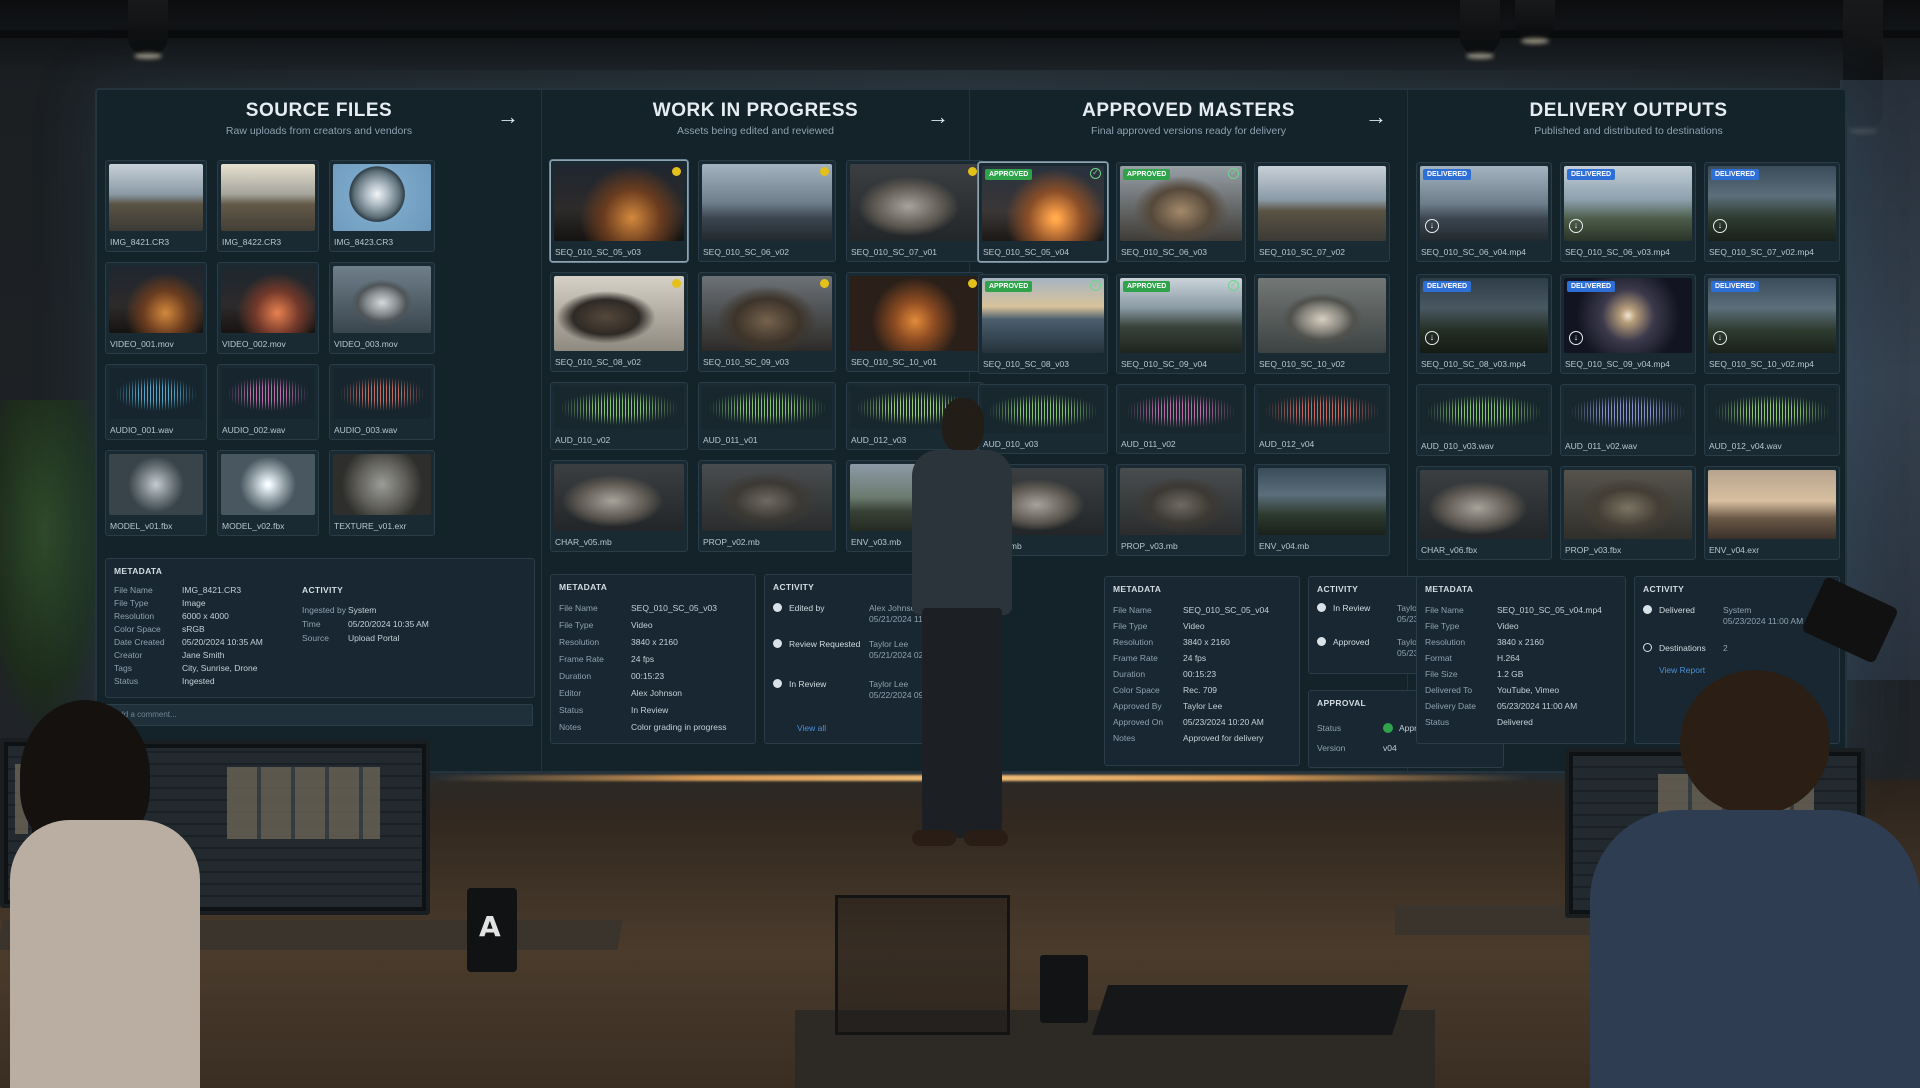 Image resolution: width=1920 pixels, height=1088 pixels. What do you see at coordinates (915, 322) in the screenshot?
I see `asset-tile: SEQ_010_SC_10_v01` at bounding box center [915, 322].